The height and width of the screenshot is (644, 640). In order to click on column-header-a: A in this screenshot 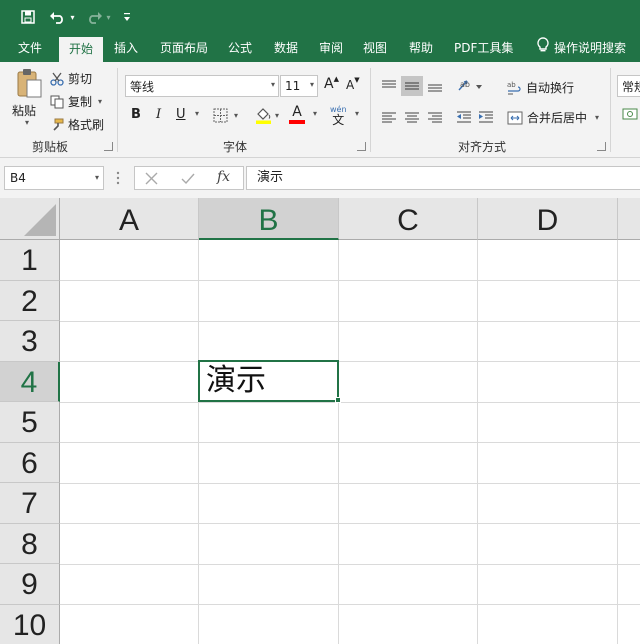, I will do `click(129, 219)`.